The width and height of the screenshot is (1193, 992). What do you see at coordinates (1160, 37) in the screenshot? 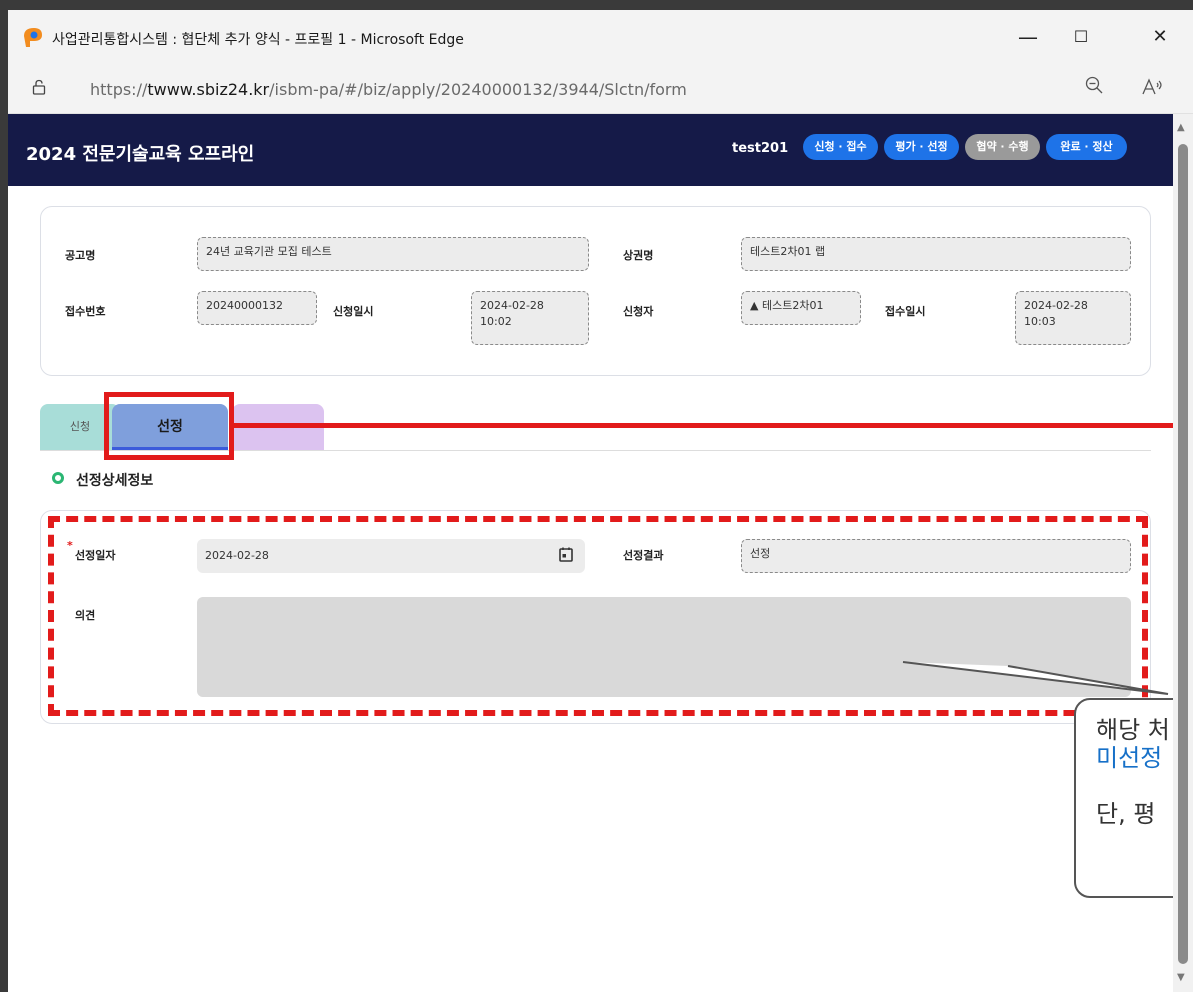
I see `close-button: ✕` at bounding box center [1160, 37].